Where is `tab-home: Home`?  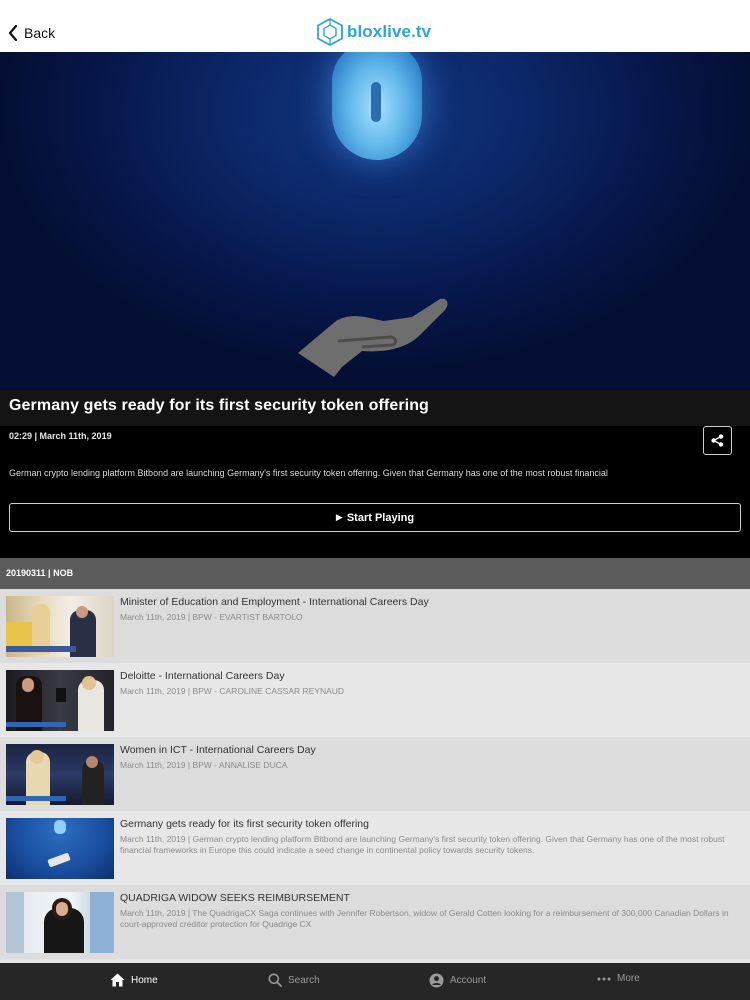
tab-home: Home is located at coordinates (134, 980).